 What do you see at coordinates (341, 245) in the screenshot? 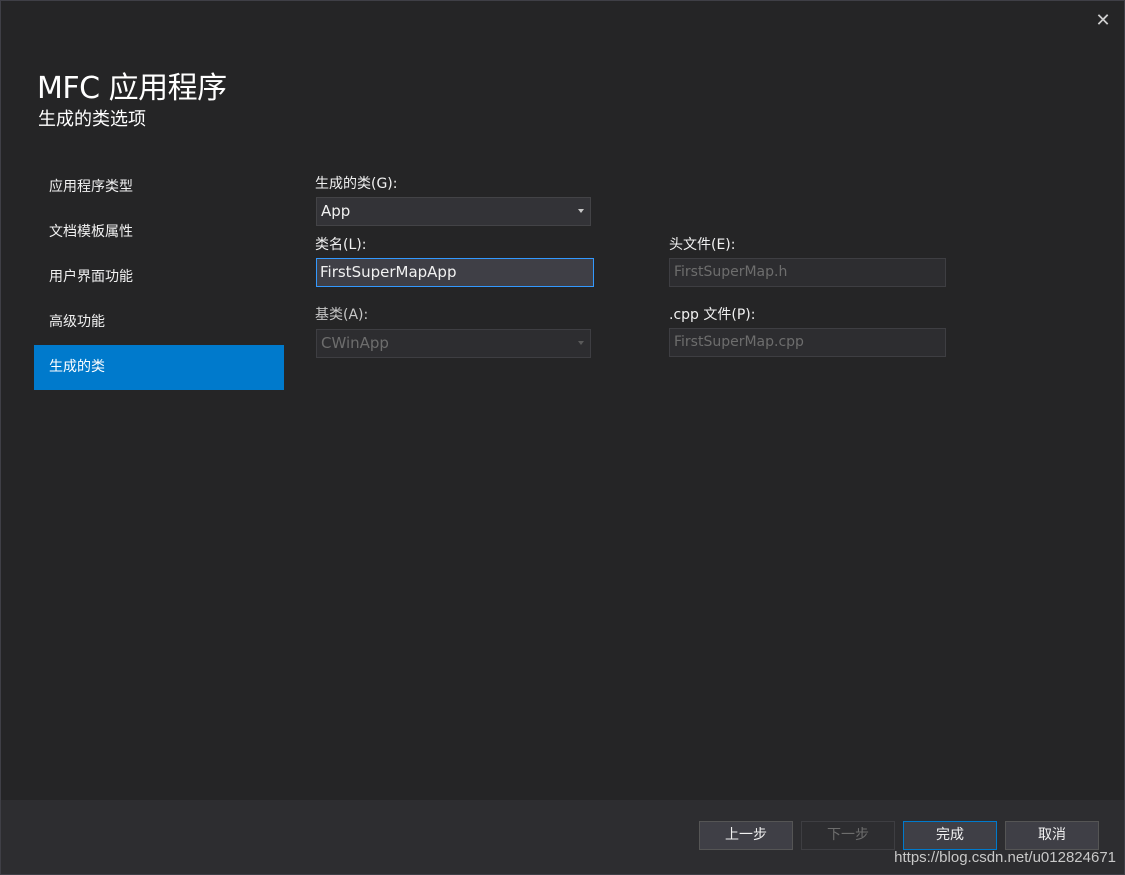
I see `class-name-label: 类名(L):` at bounding box center [341, 245].